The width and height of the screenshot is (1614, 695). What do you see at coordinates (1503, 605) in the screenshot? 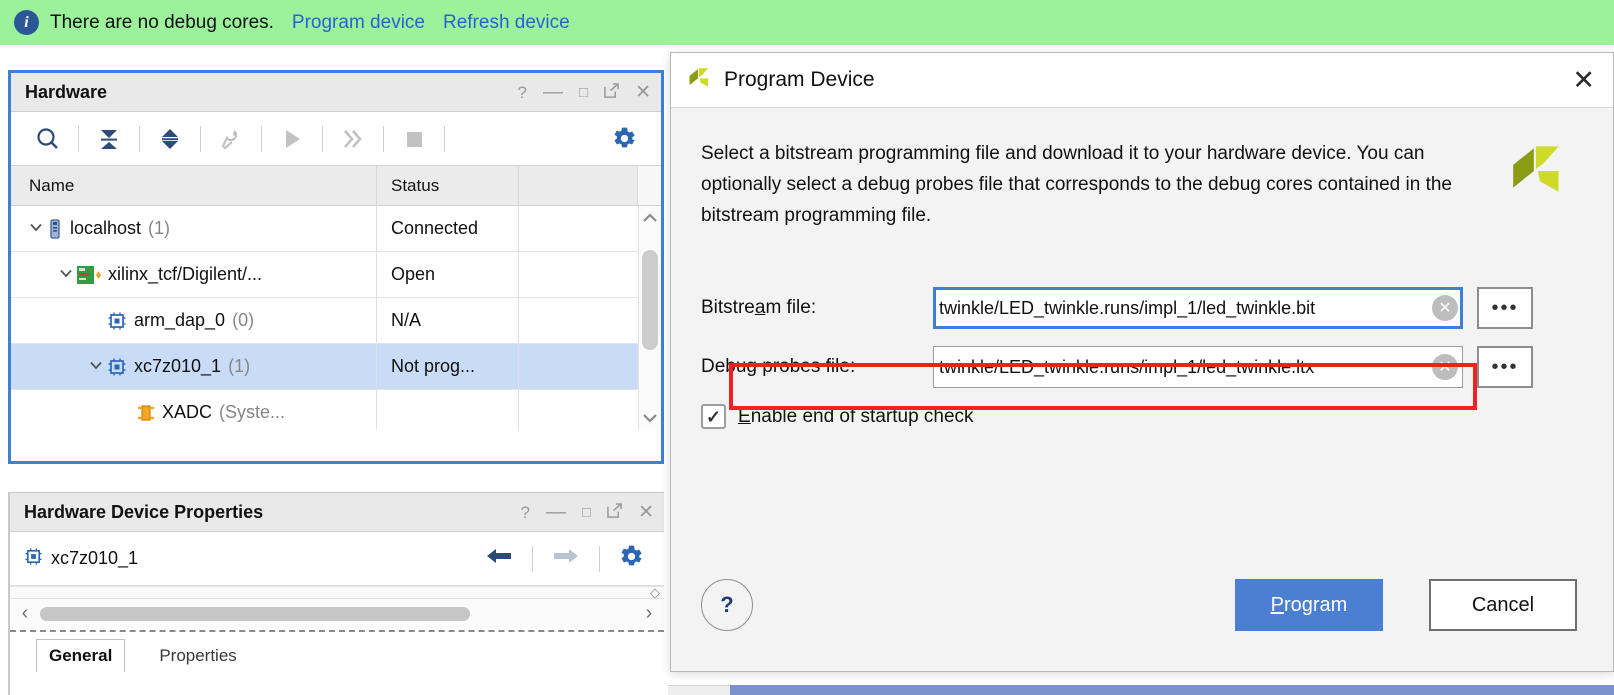
I see `cancel-button: Cancel` at bounding box center [1503, 605].